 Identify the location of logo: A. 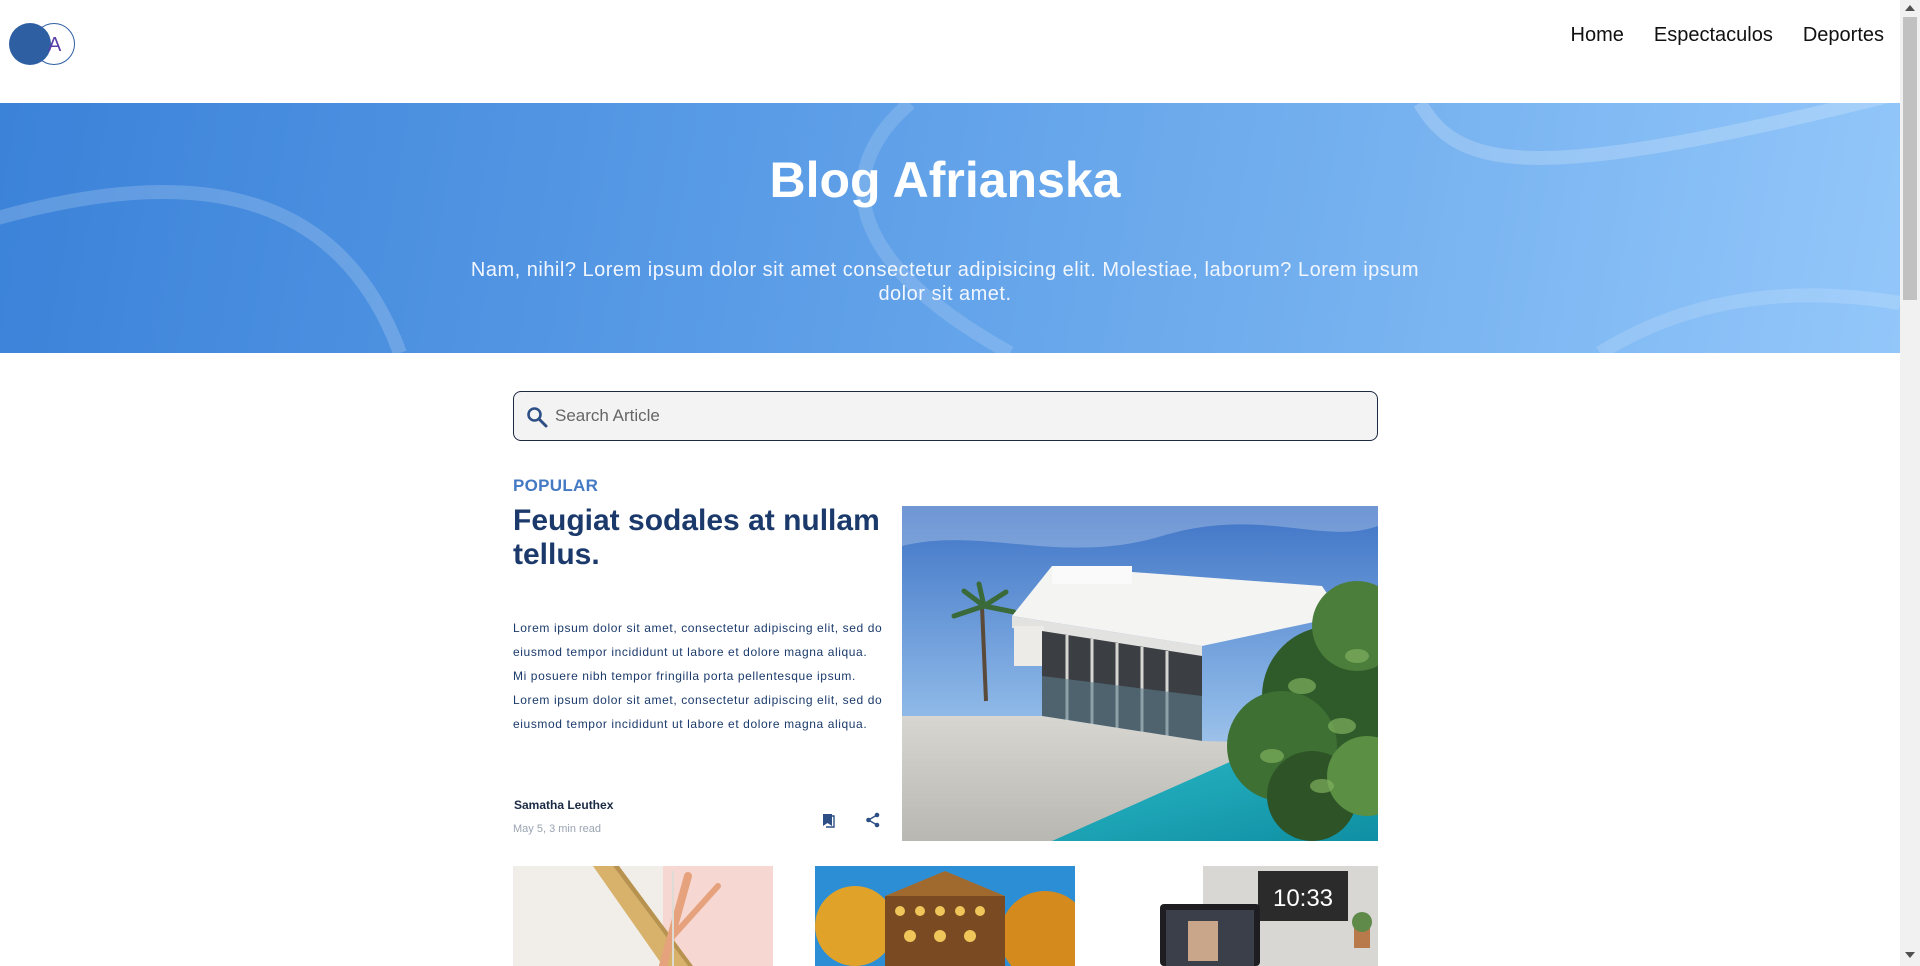
(42, 44).